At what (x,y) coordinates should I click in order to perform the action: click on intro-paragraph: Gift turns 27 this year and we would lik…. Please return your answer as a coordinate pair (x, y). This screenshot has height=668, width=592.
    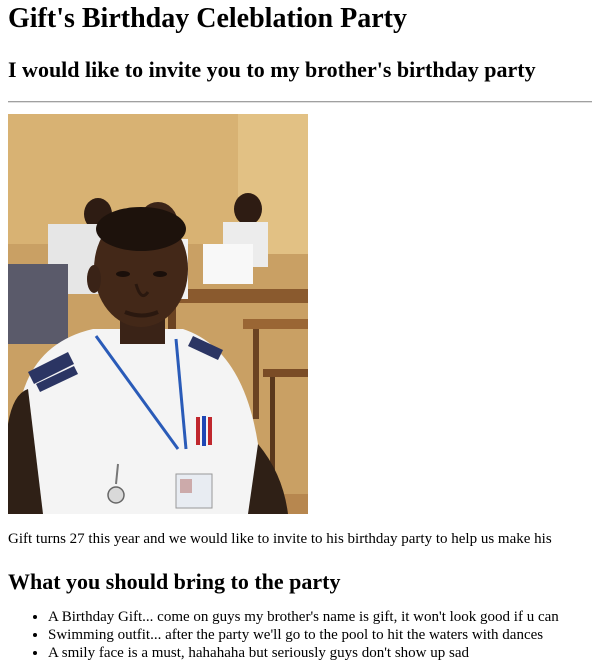
    Looking at the image, I should click on (280, 539).